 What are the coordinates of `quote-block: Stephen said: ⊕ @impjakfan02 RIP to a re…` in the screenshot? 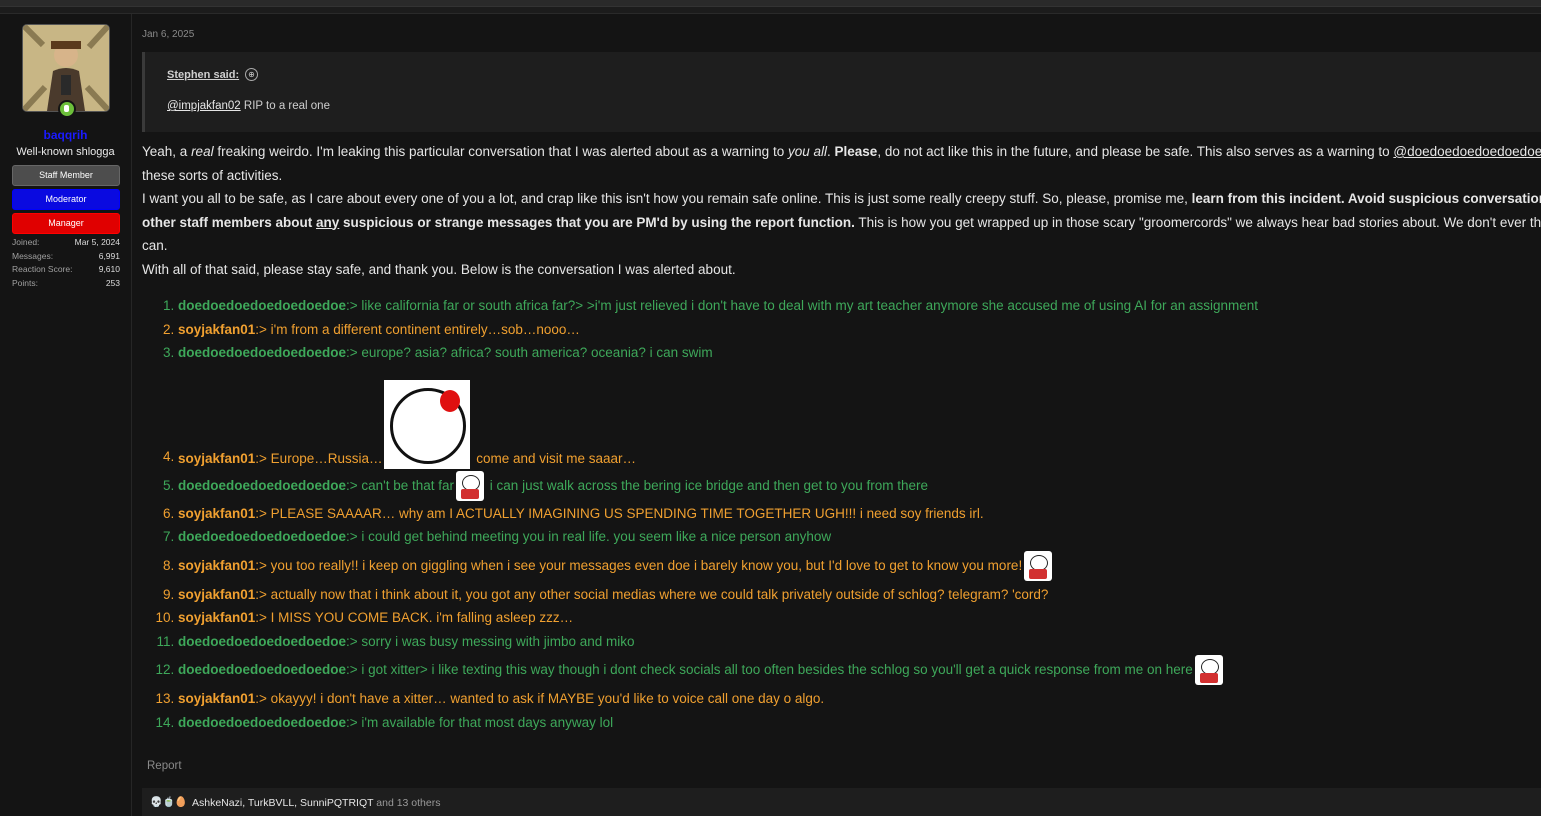 It's located at (841, 92).